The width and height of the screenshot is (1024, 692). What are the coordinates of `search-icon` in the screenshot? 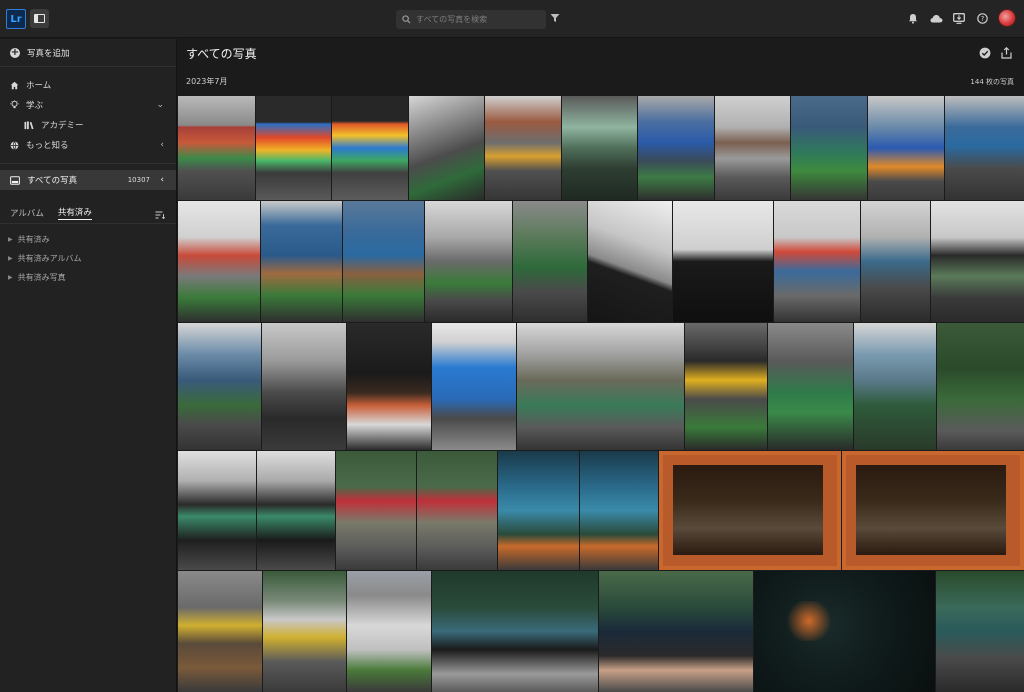 It's located at (406, 19).